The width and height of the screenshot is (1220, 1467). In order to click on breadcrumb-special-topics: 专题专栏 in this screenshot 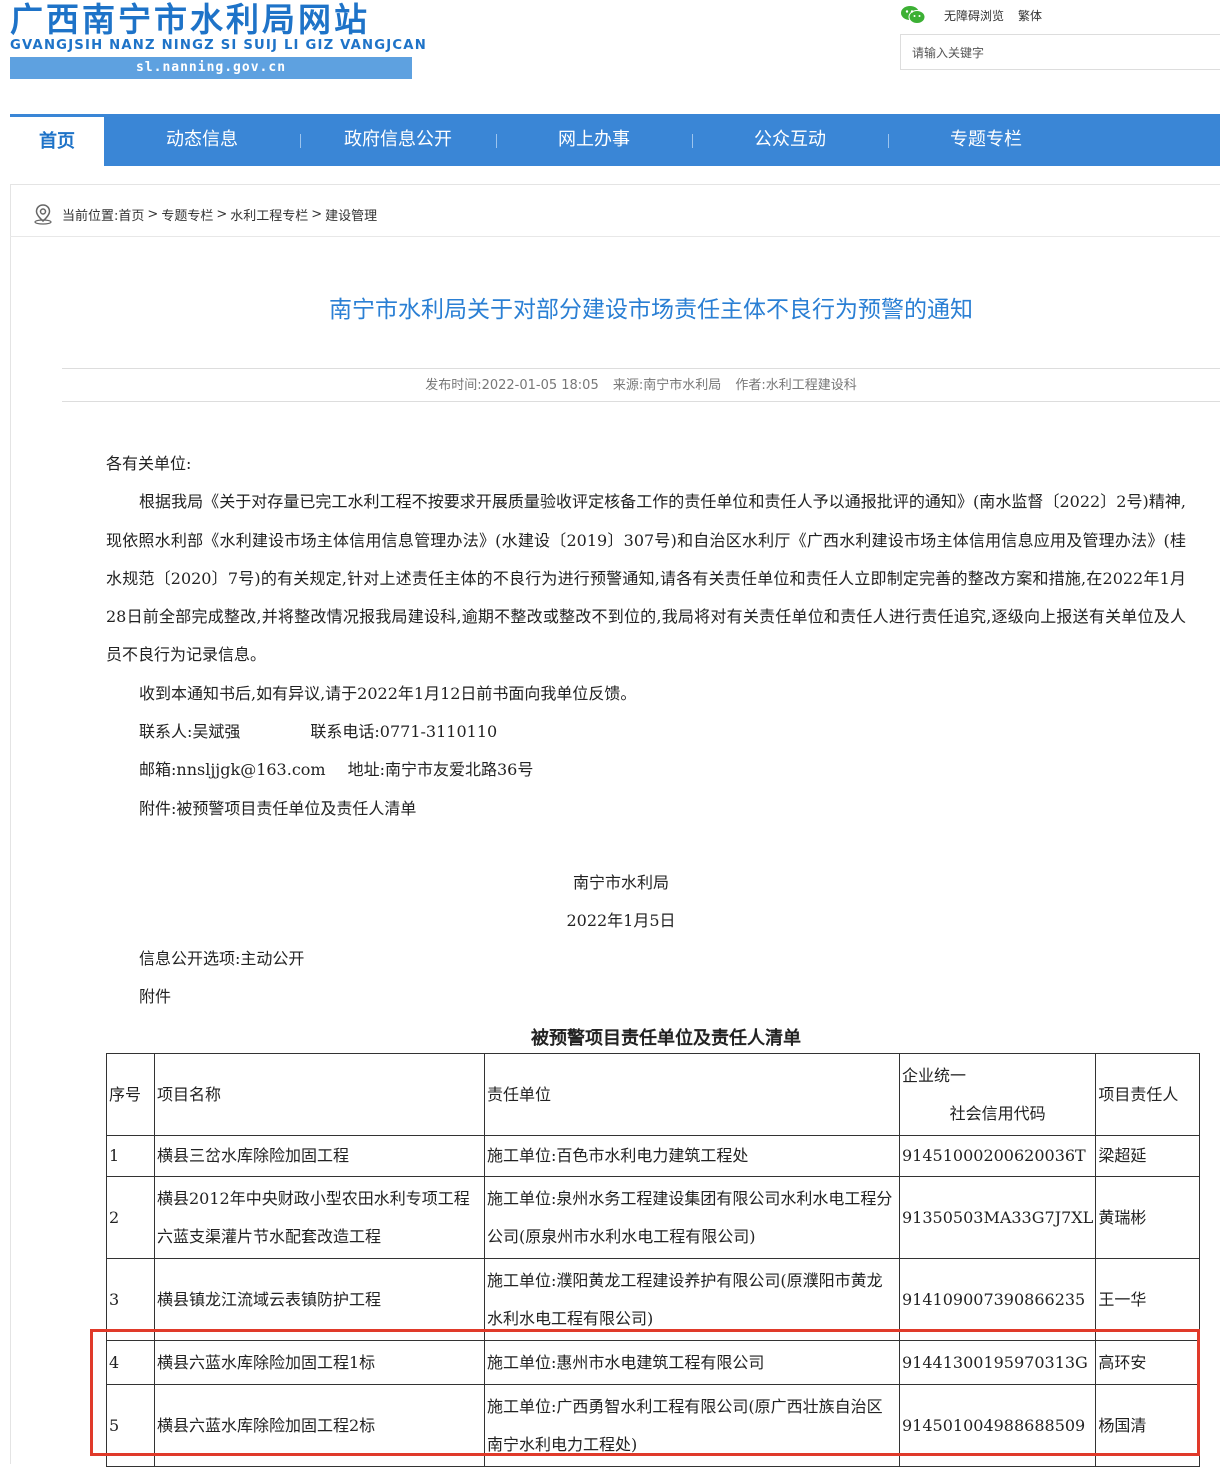, I will do `click(187, 214)`.